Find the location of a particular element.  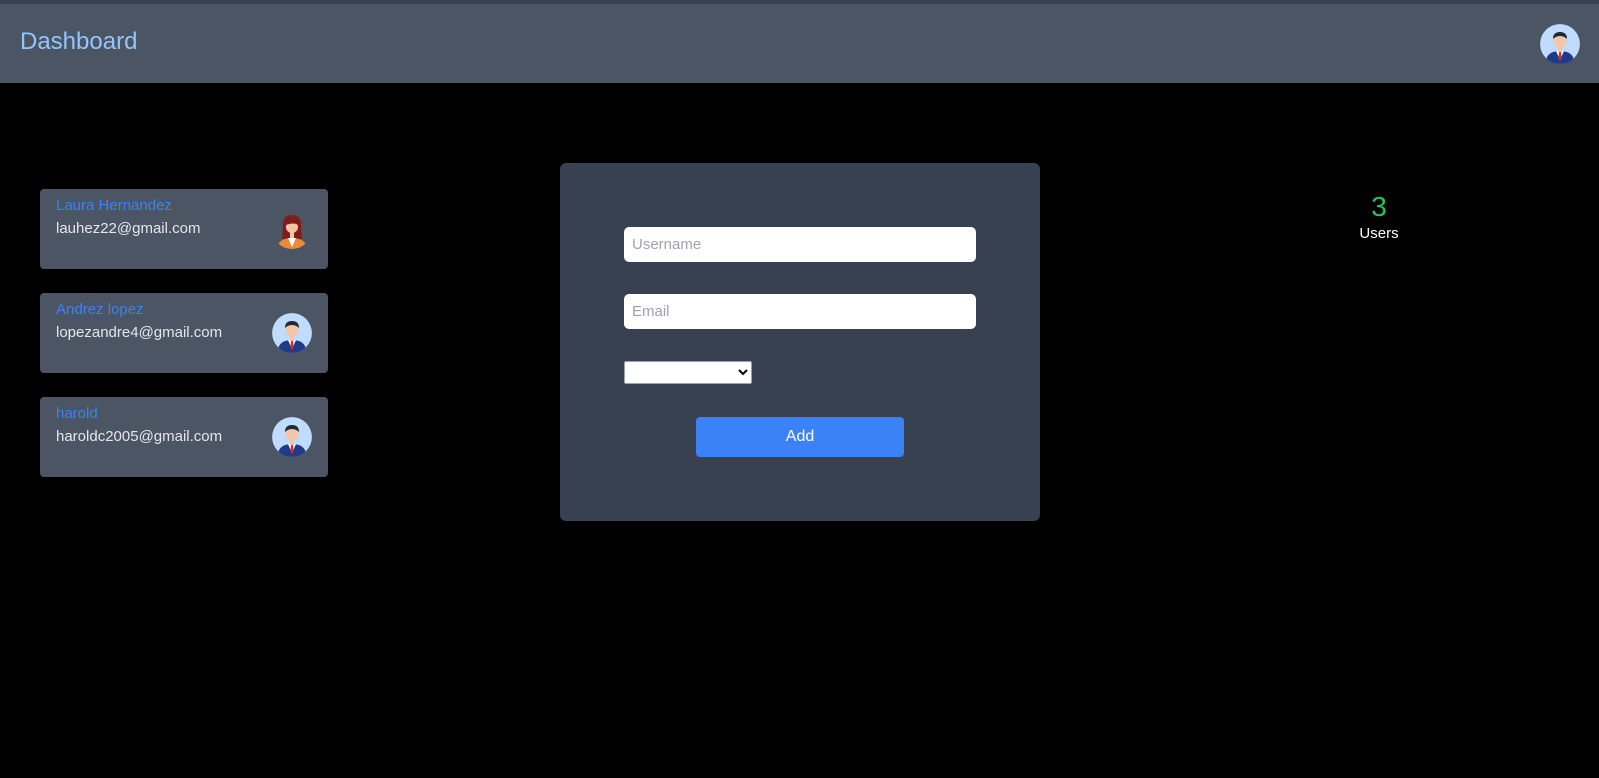

user-name: harold is located at coordinates (77, 413).